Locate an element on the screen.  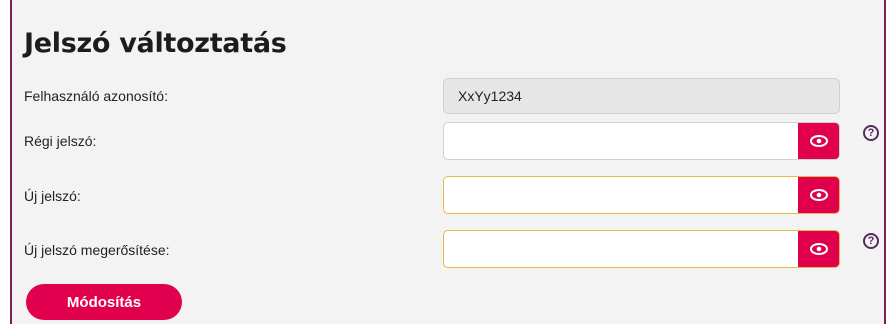
confirm-password-help-icon: ? is located at coordinates (871, 241).